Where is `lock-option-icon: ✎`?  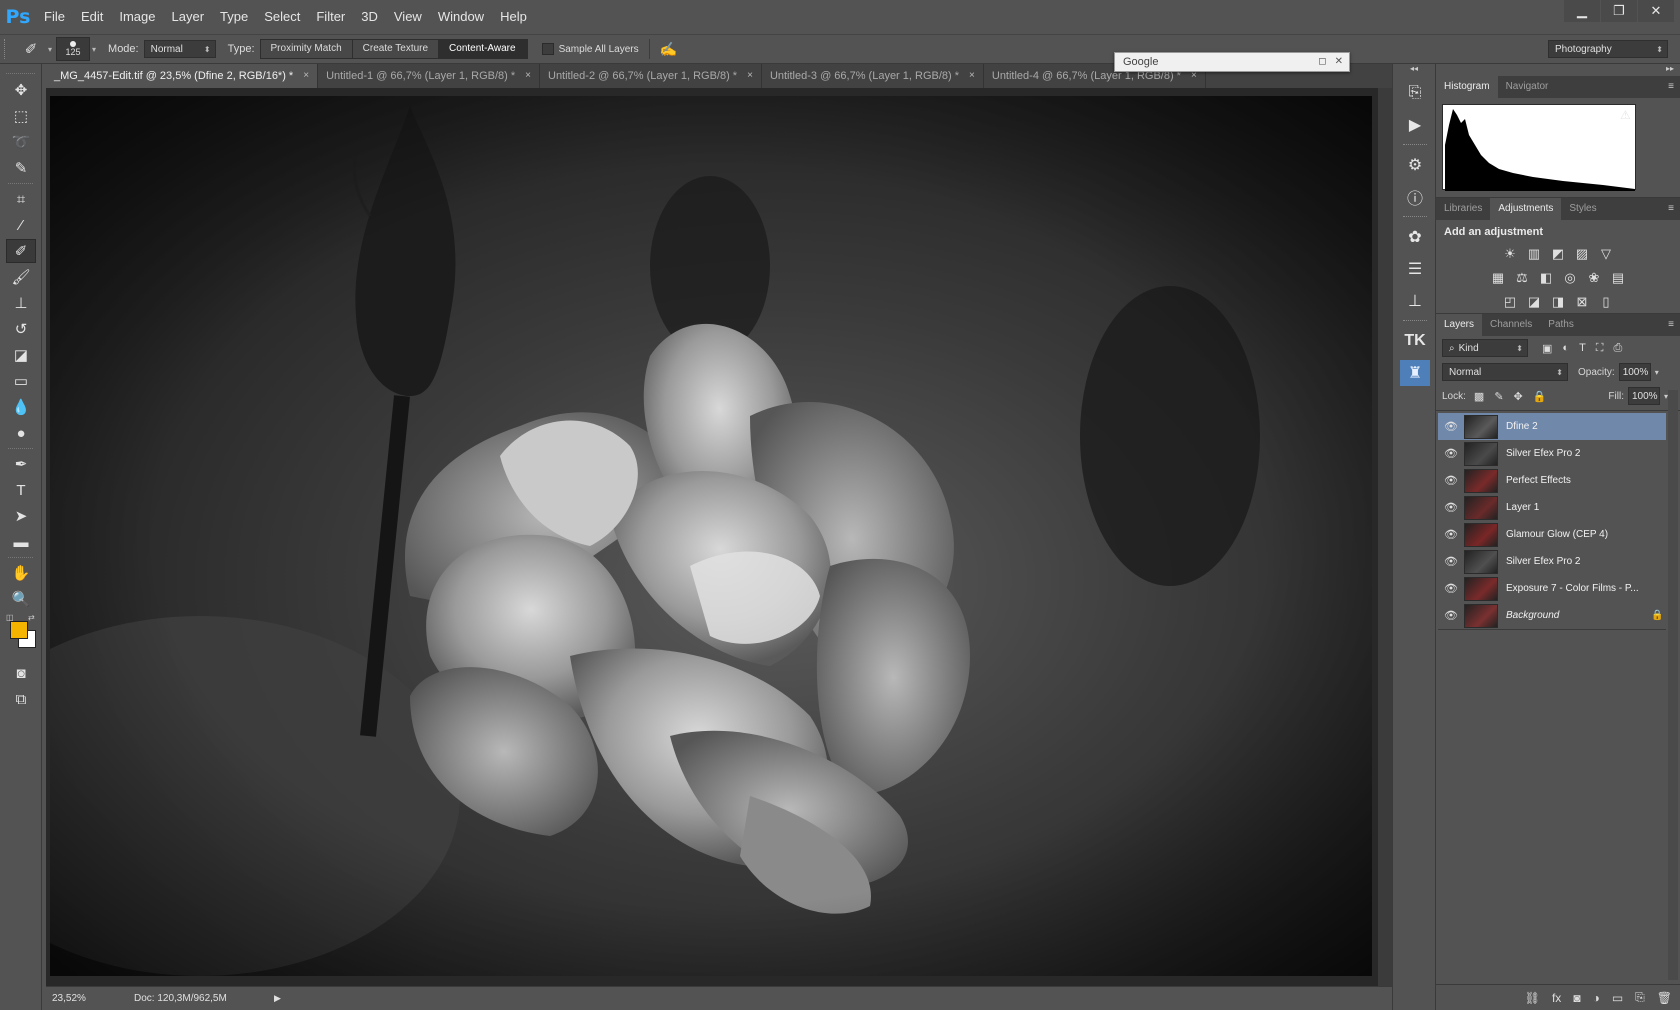
lock-option-icon: ✎ is located at coordinates (1498, 396).